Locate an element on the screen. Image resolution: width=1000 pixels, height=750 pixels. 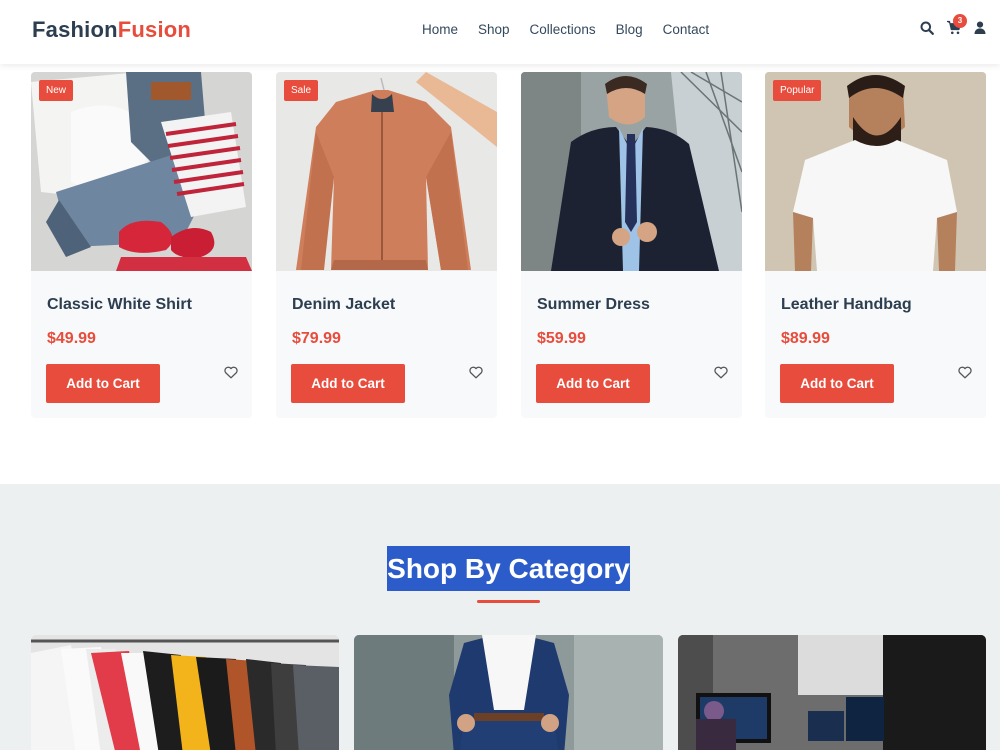
product-price: $59.99 is located at coordinates (561, 338).